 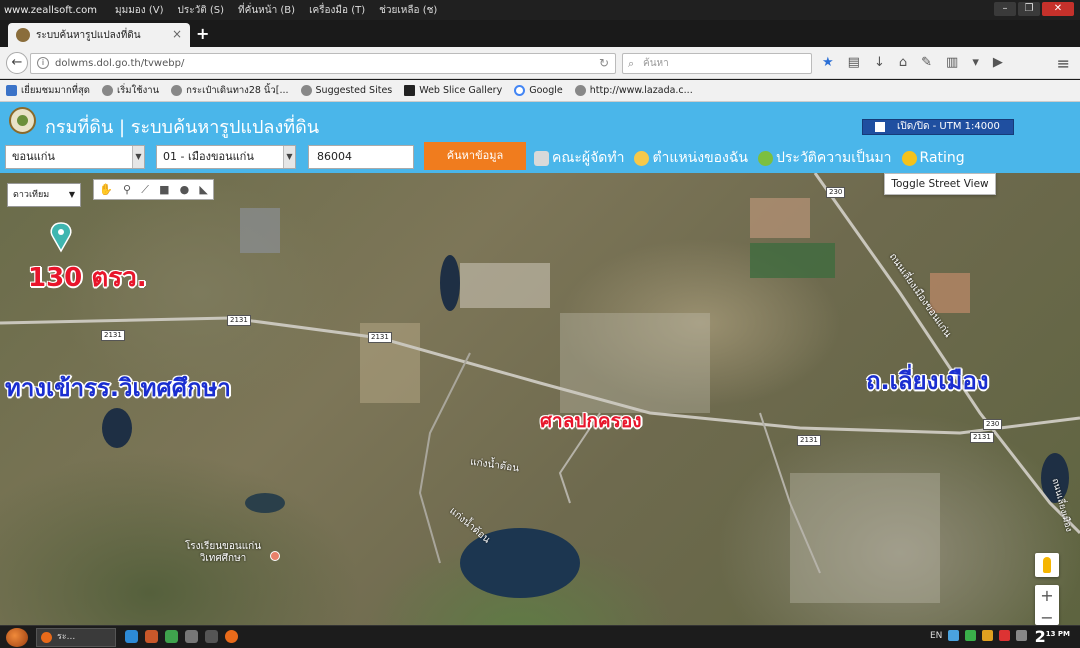 What do you see at coordinates (153, 189) in the screenshot?
I see `drawing-toolbar: ✋ ⚲ ⟋ ■ ● ◣` at bounding box center [153, 189].